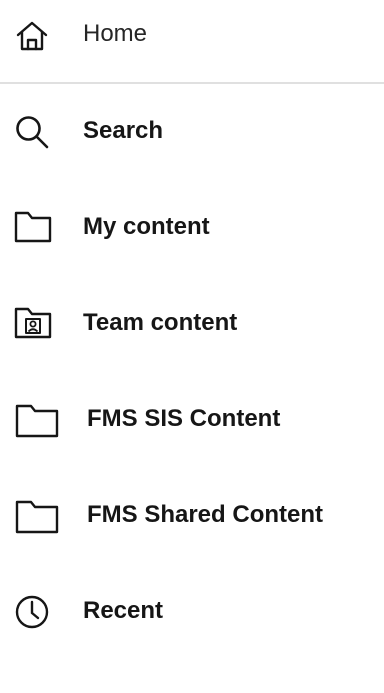 The height and width of the screenshot is (693, 384). I want to click on nav-item-fms-shared-content: FMS Shared Content, so click(192, 515).